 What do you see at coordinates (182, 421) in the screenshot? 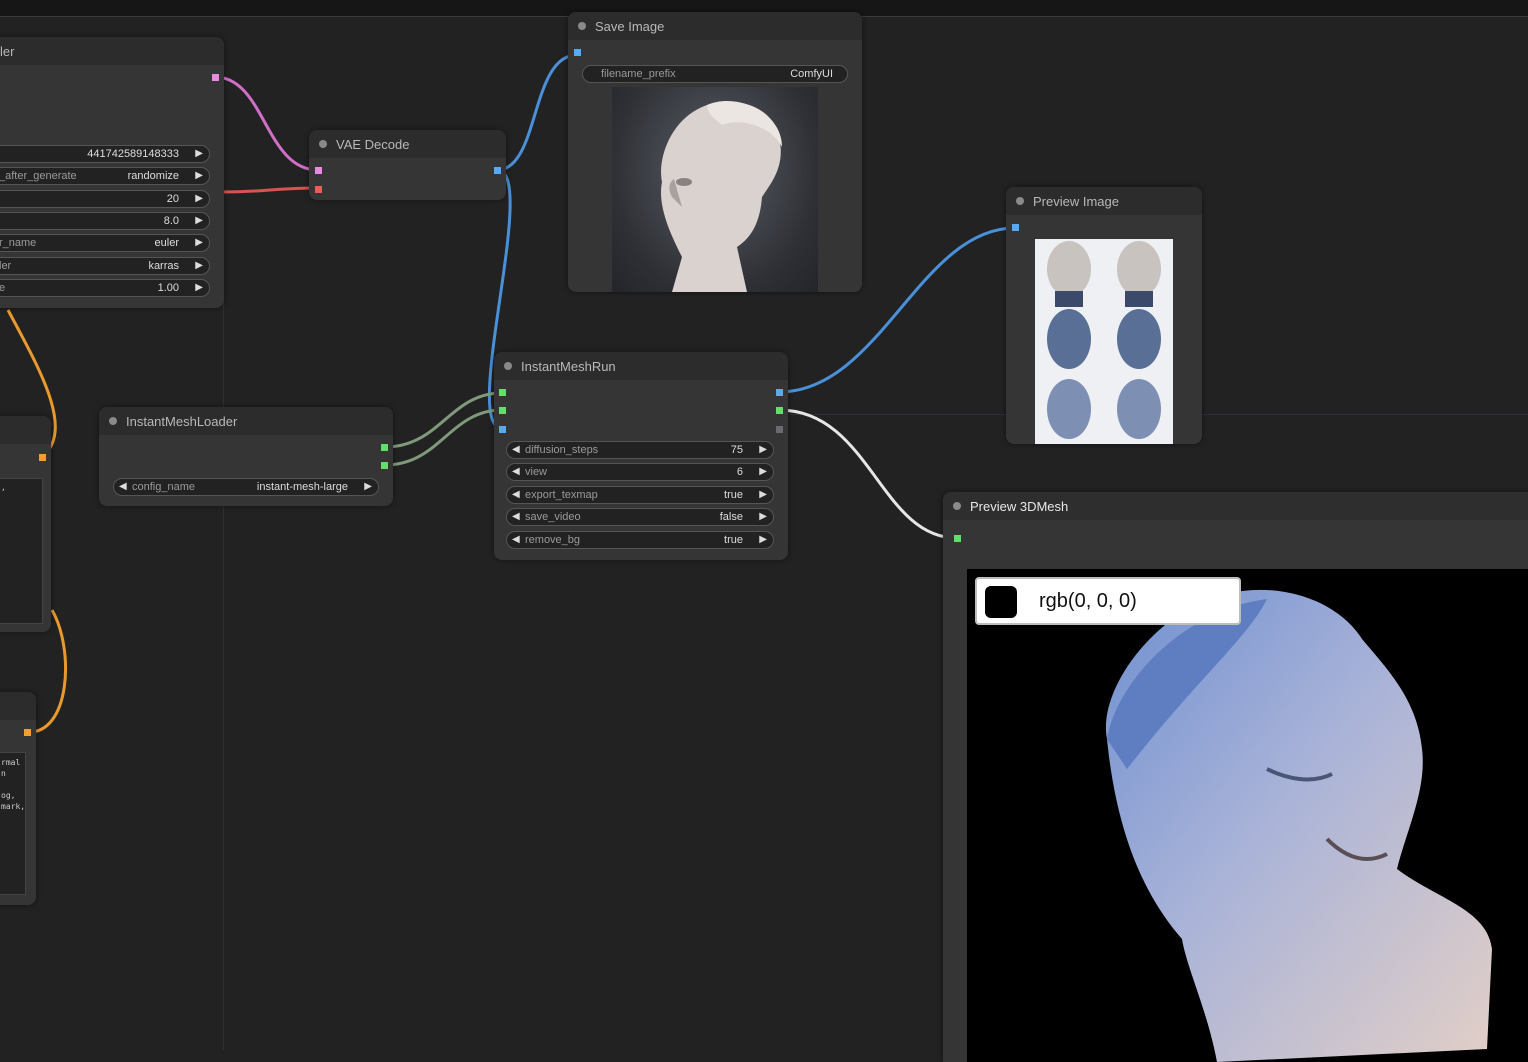
I see `node-title: InstantMeshLoader` at bounding box center [182, 421].